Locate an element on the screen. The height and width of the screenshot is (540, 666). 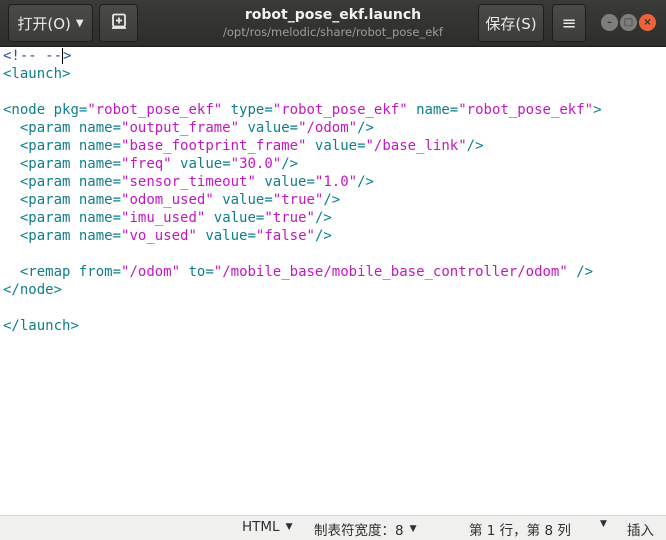
status-bar: HTML ▼ 制表符宽度：8 ▼ 第 1 行，第 8 列 ▼ 插入 is located at coordinates (333, 527).